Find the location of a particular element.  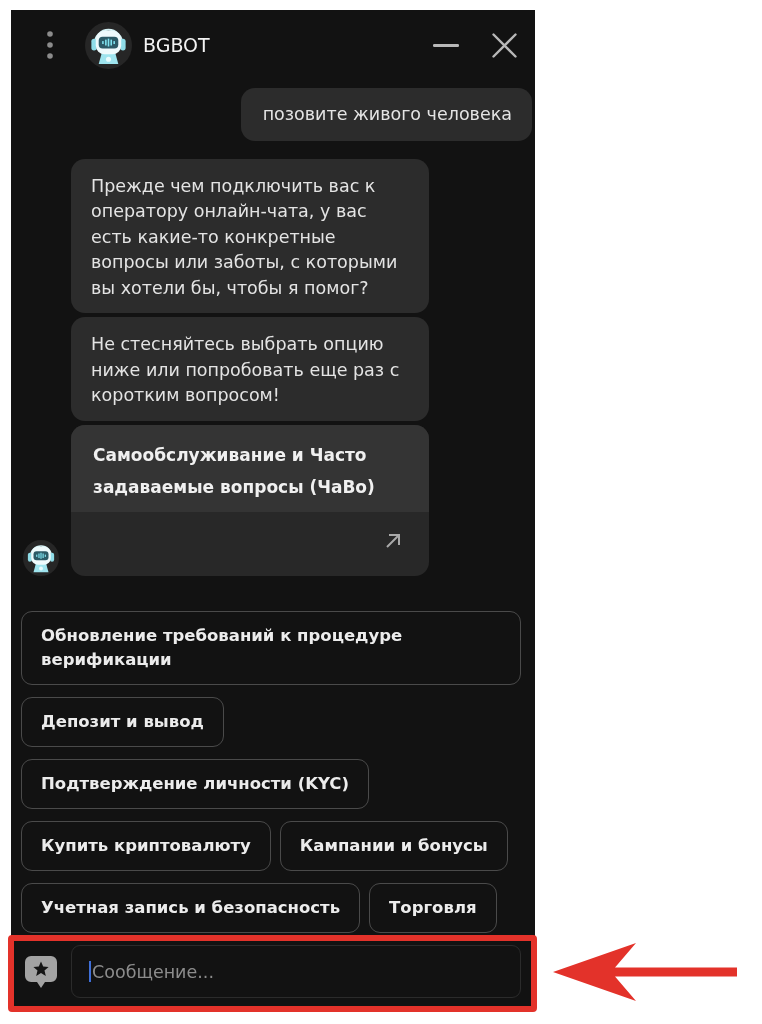

user-message: позовите живого человека is located at coordinates (386, 114).